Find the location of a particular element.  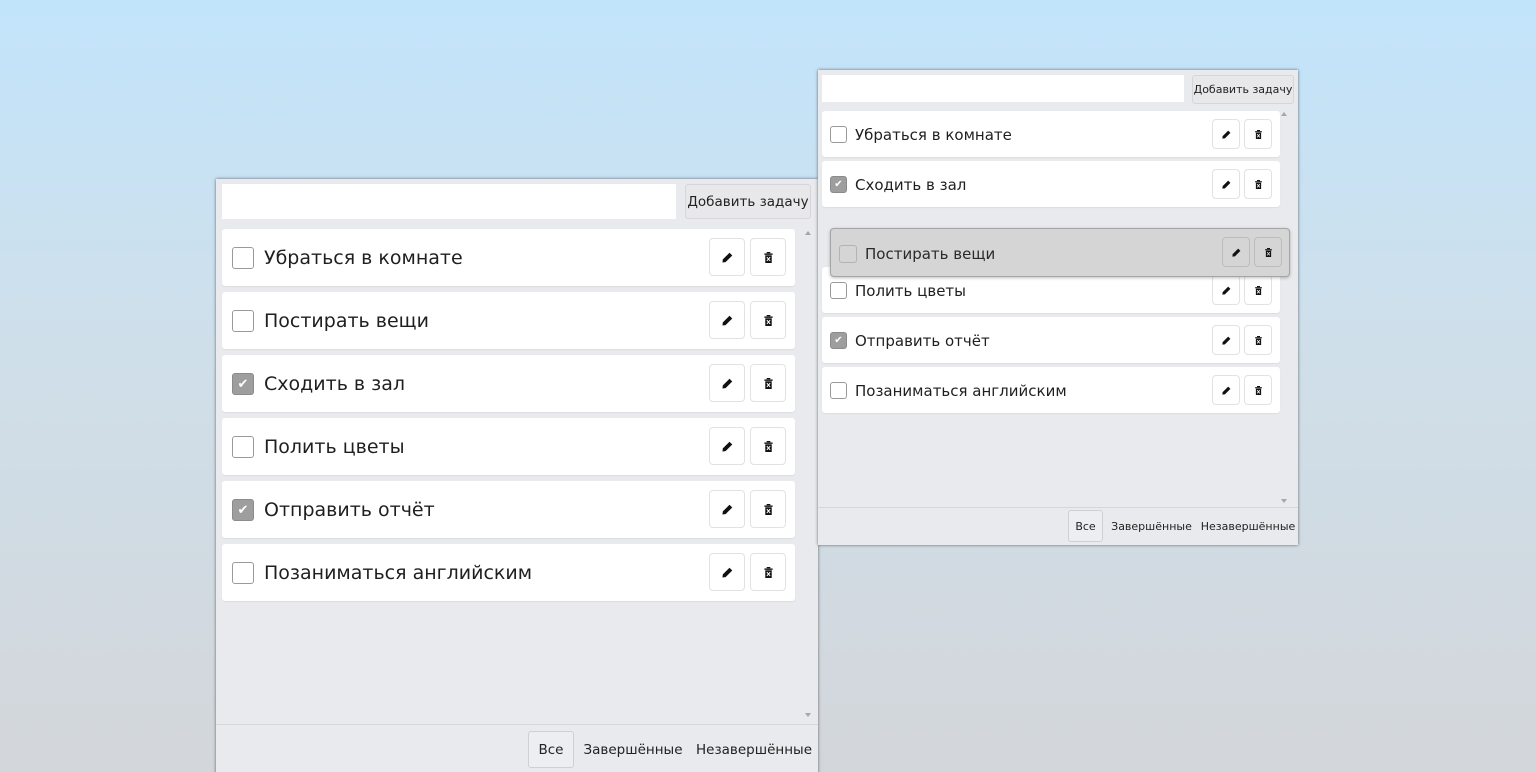

dragging-task-row: ✔ Постирать вещи is located at coordinates (1060, 252).